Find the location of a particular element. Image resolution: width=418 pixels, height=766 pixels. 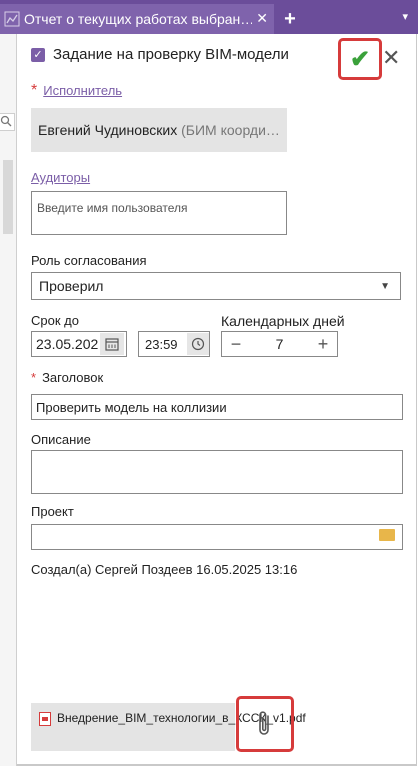

calendar-icon is located at coordinates (112, 344).